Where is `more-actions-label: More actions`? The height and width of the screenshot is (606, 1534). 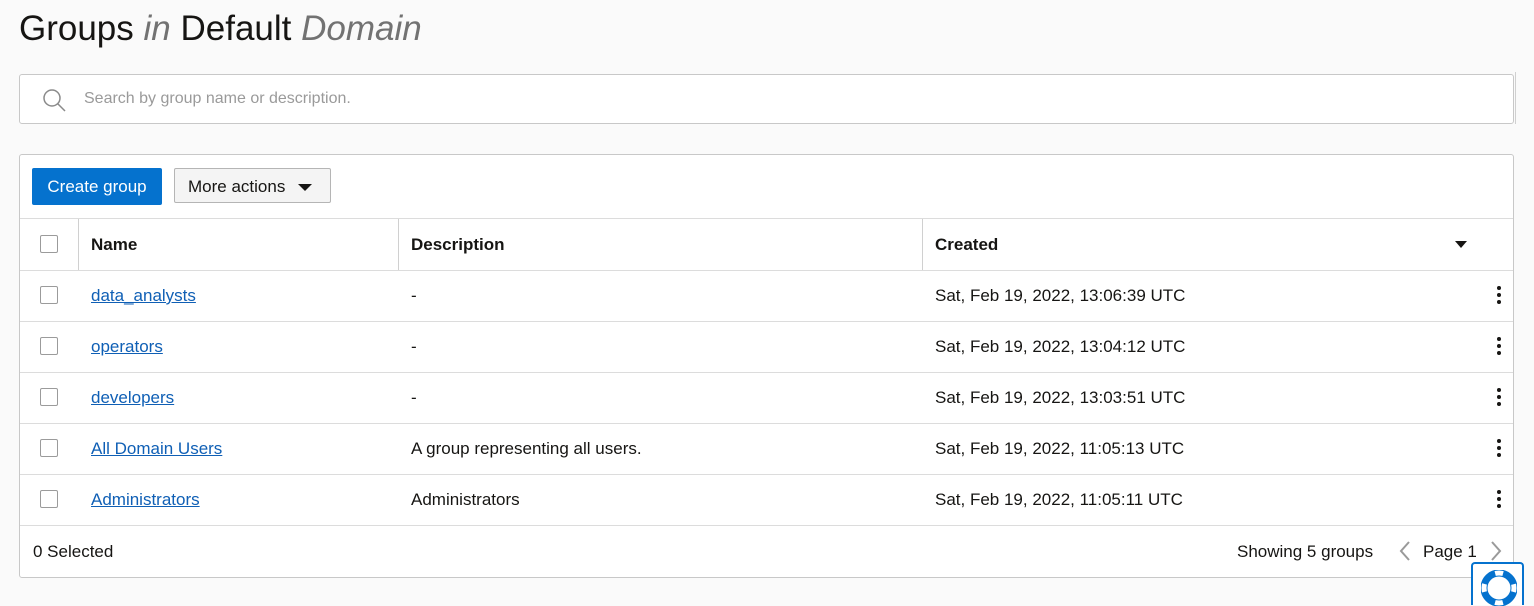
more-actions-label: More actions is located at coordinates (237, 186).